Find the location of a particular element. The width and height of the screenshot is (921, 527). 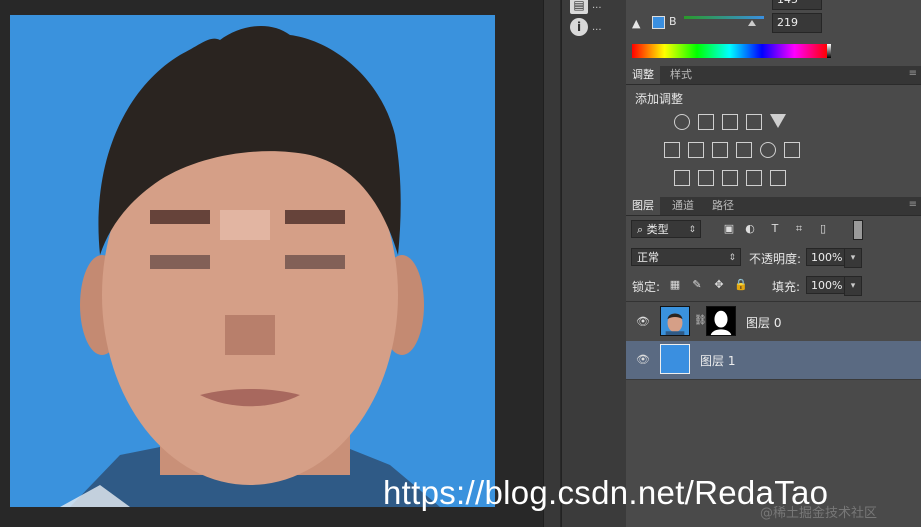

b-value-field: 219 is located at coordinates (797, 23).